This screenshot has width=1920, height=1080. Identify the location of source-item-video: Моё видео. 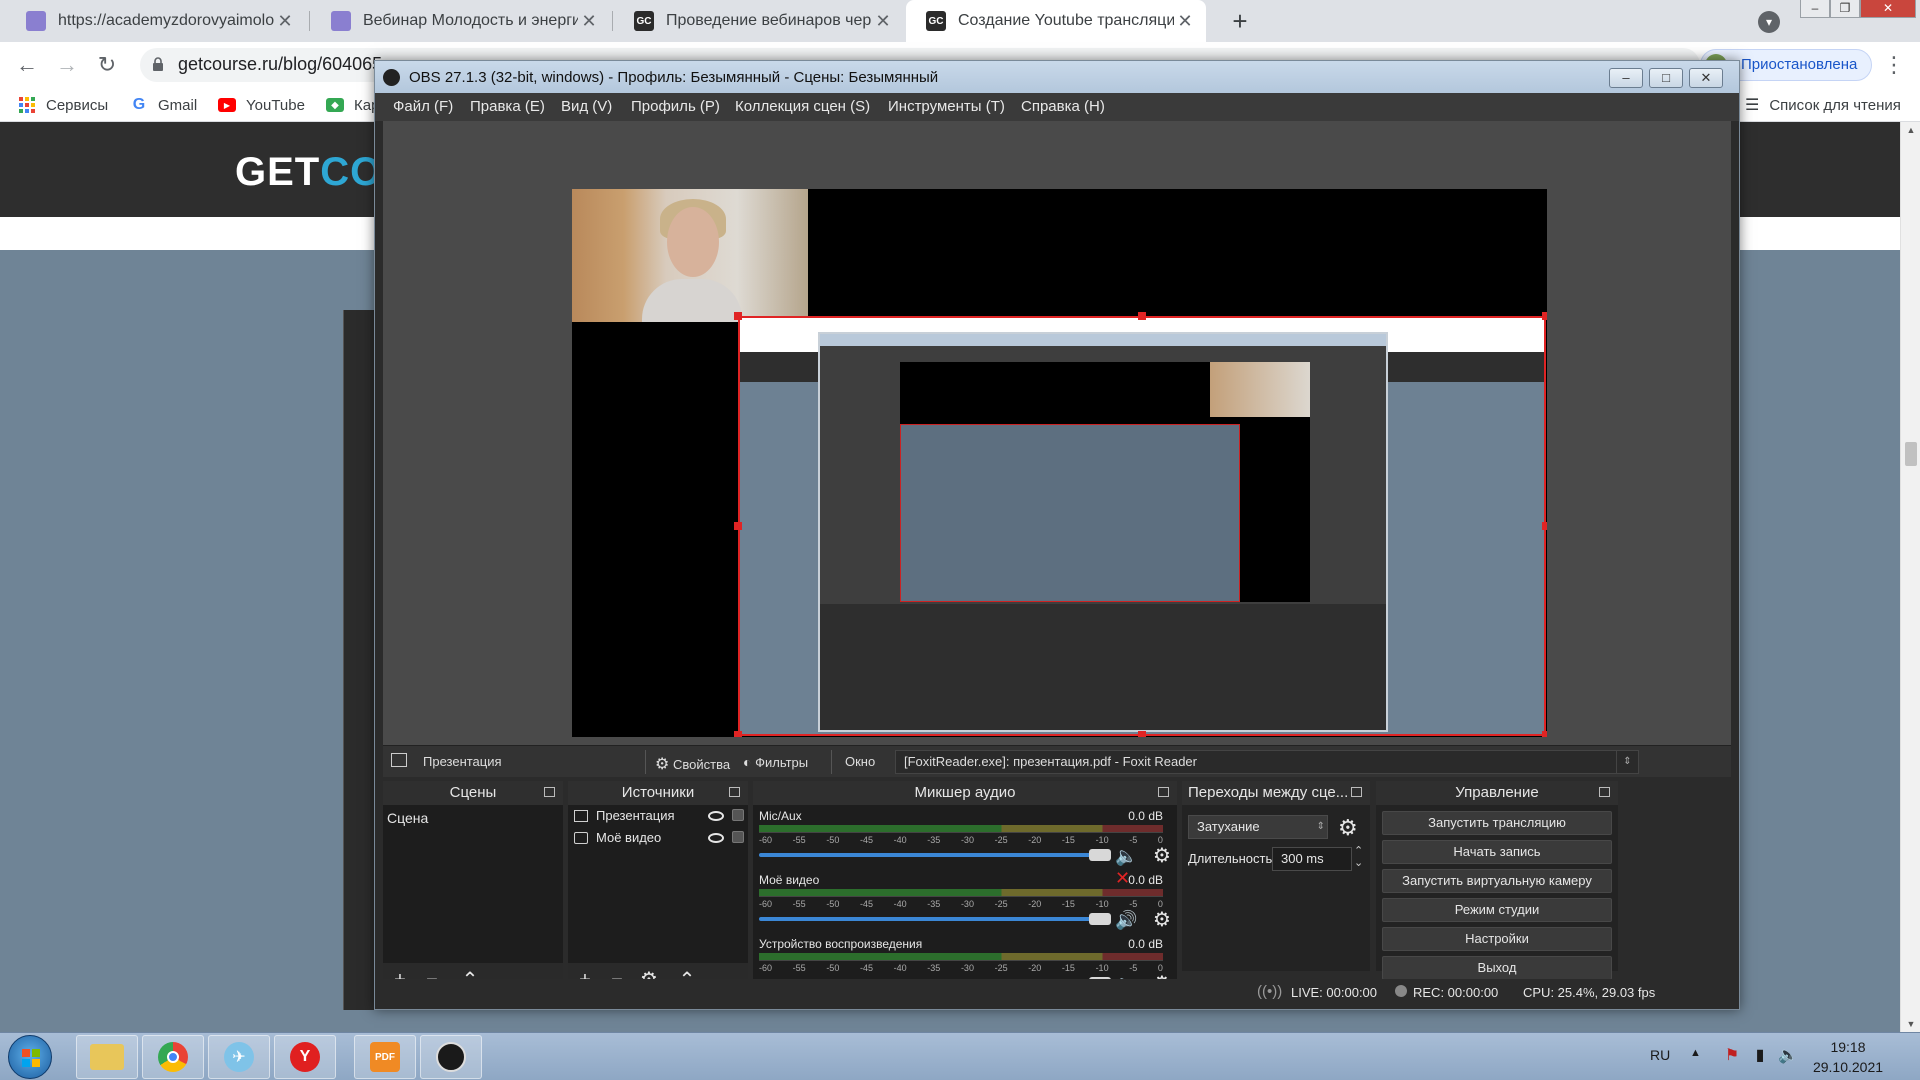
(658, 838).